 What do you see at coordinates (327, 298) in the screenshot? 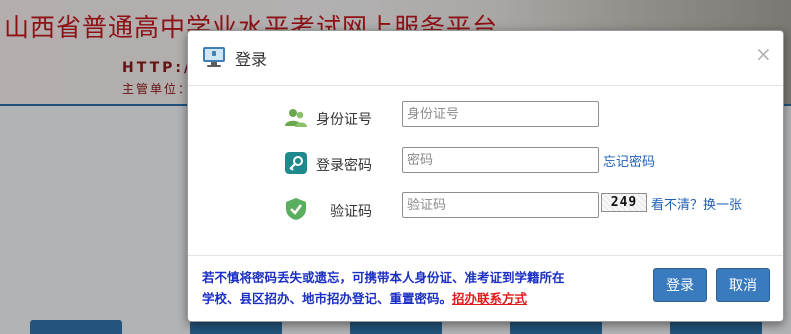
I see `notice-line-2: 学校、县区招办、地市招办登记、重置密码。` at bounding box center [327, 298].